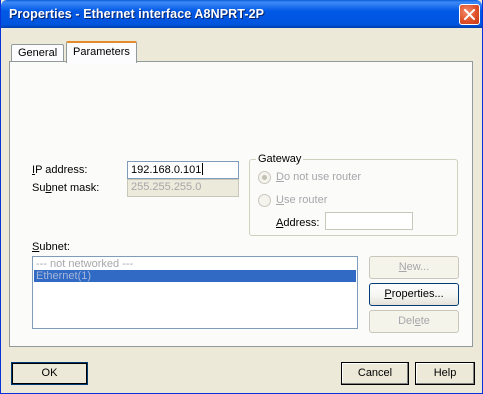 The height and width of the screenshot is (394, 483). I want to click on subnet-mask-input: 255.255.255.0, so click(183, 188).